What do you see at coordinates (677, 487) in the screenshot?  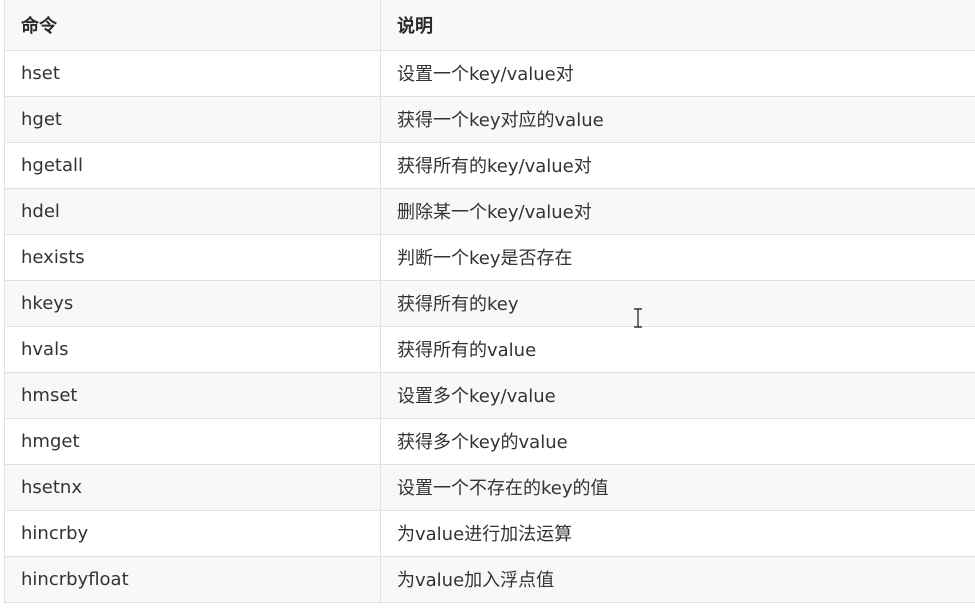 I see `description-cell: 设置一个不存在的key的值` at bounding box center [677, 487].